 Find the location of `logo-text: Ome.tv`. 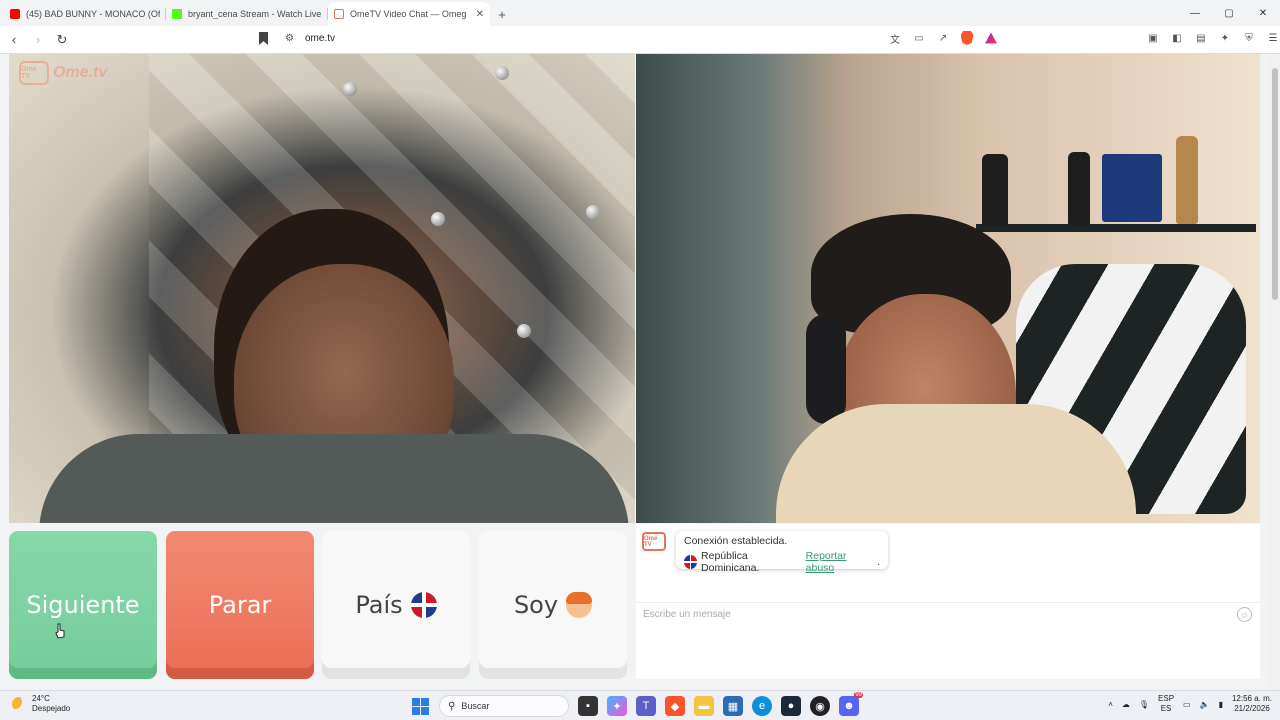

logo-text: Ome.tv is located at coordinates (80, 72).